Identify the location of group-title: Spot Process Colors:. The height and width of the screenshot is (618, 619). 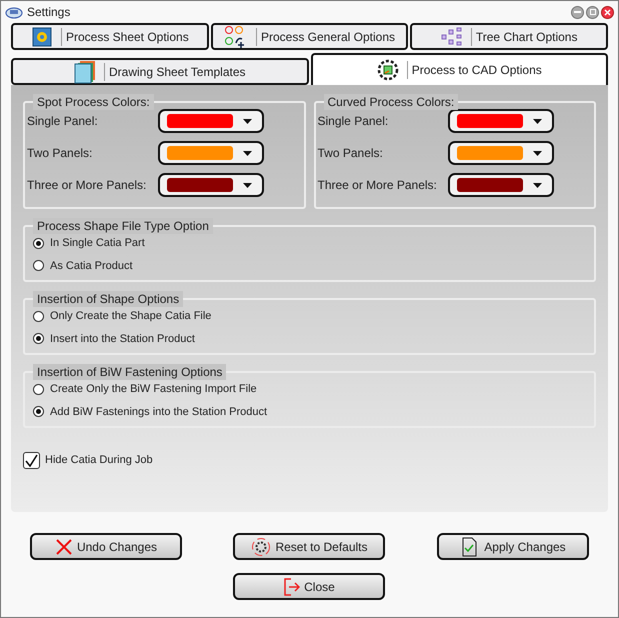
(93, 102).